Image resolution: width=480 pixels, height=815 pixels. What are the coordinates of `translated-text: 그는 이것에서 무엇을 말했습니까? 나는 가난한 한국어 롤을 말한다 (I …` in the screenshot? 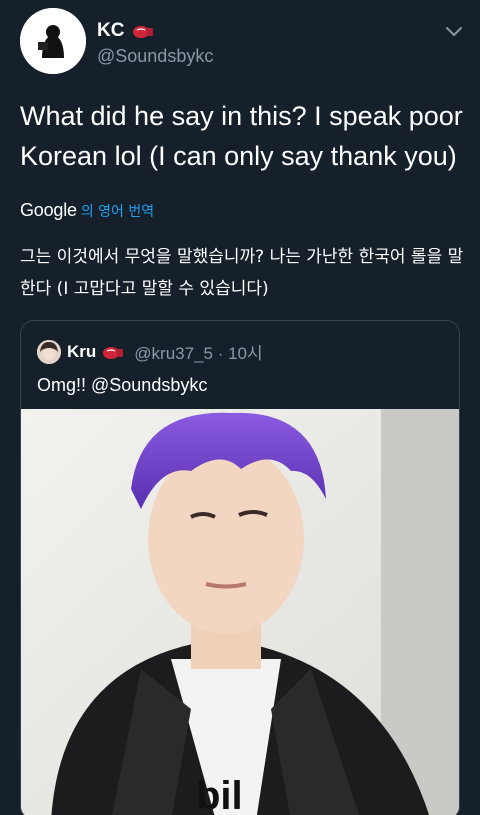 It's located at (242, 273).